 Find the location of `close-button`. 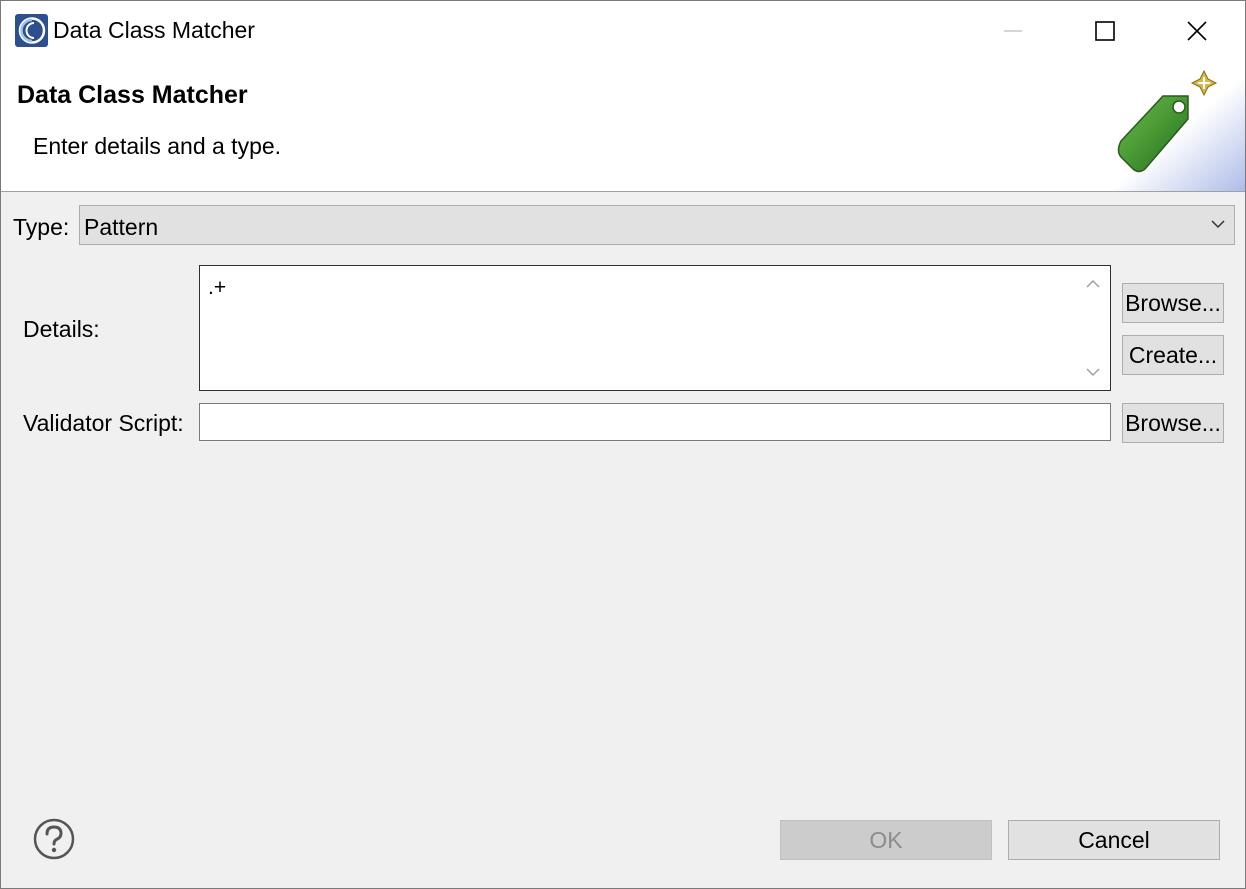

close-button is located at coordinates (1197, 31).